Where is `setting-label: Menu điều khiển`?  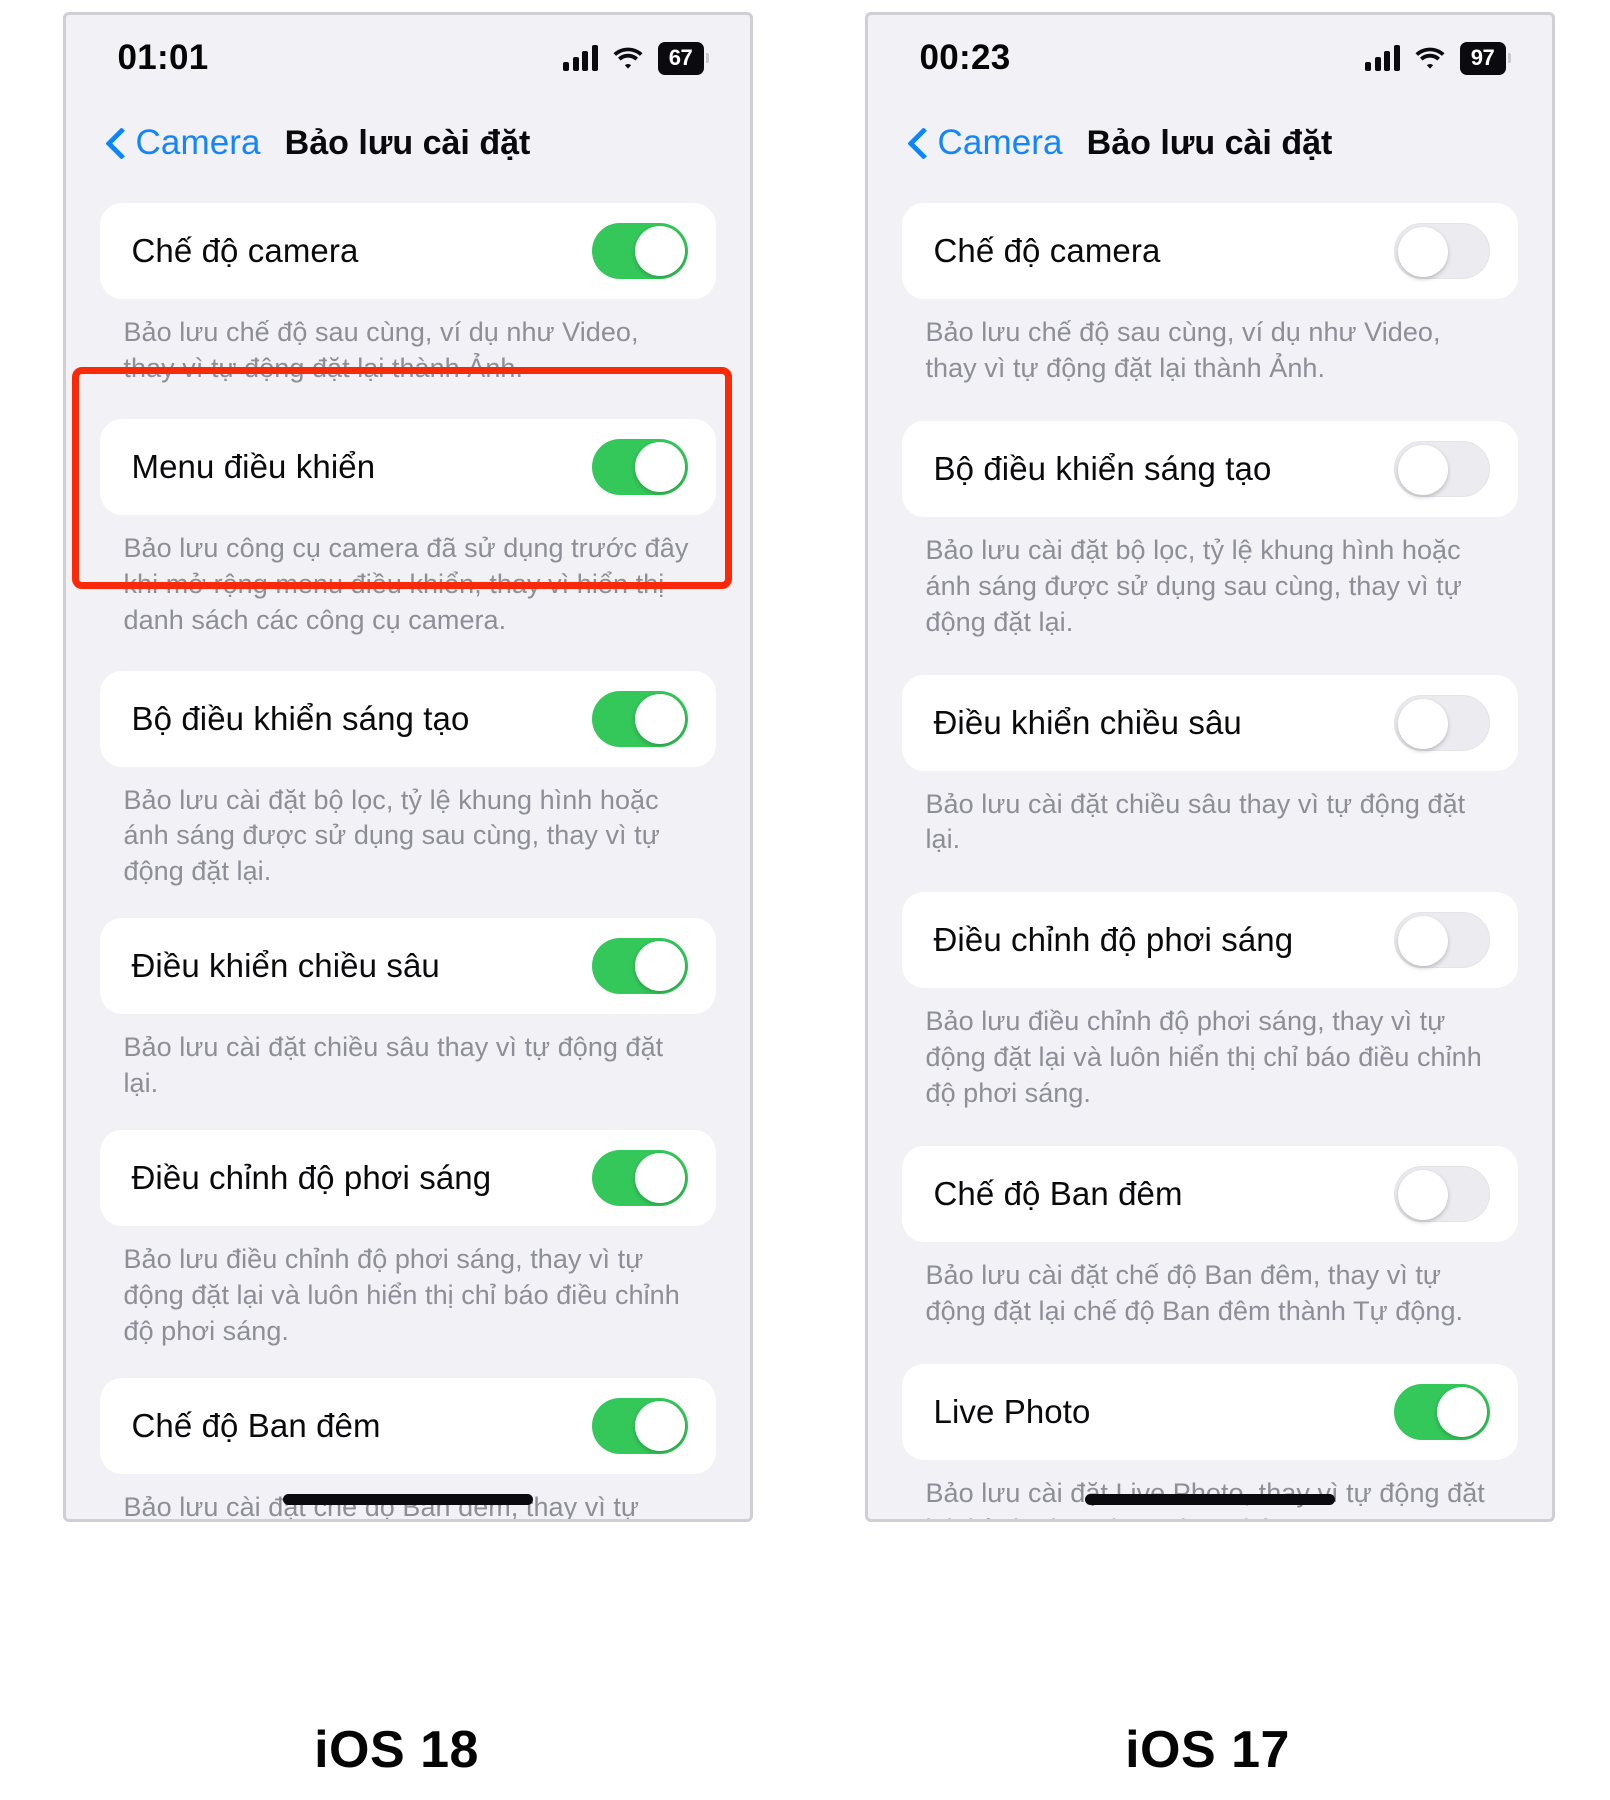 setting-label: Menu điều khiển is located at coordinates (253, 466).